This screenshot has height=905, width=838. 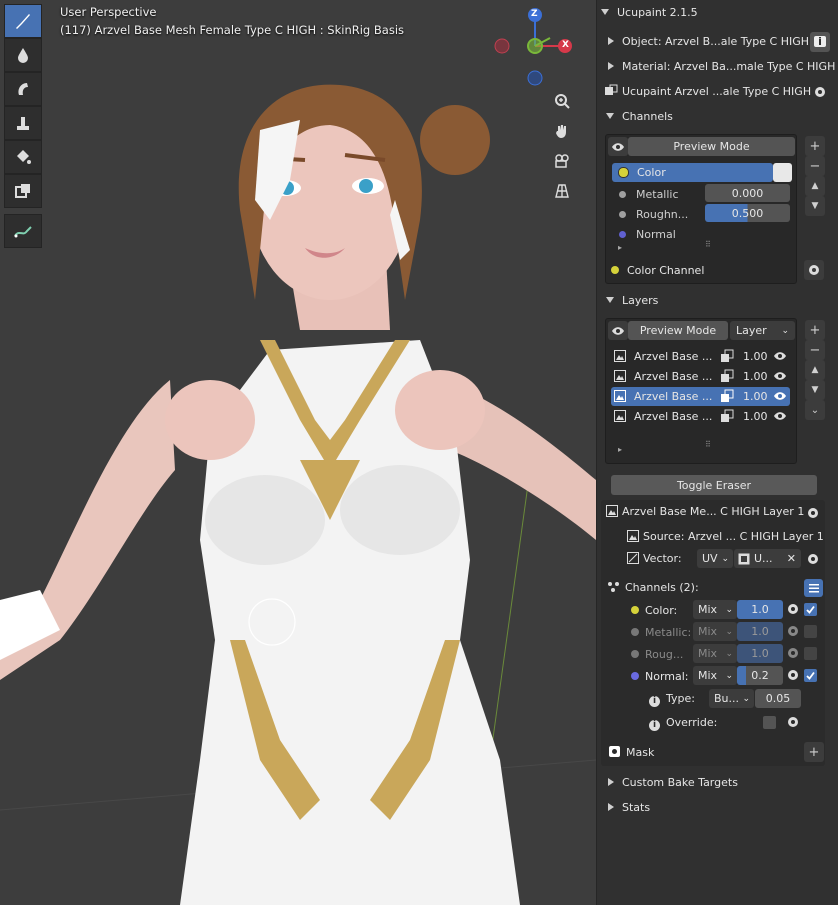 What do you see at coordinates (562, 101) in the screenshot?
I see `zoom-button` at bounding box center [562, 101].